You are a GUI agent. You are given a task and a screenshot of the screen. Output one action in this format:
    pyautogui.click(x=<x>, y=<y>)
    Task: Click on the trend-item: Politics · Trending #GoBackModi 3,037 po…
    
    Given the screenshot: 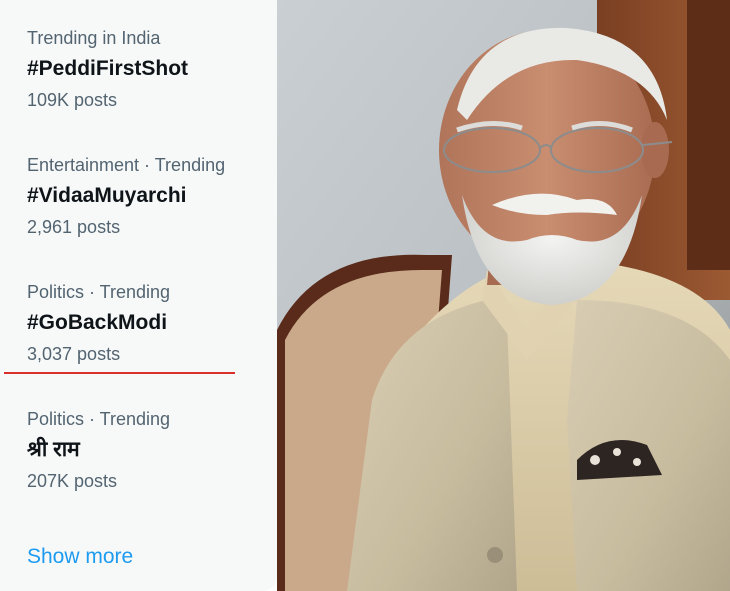 What is the action you would take?
    pyautogui.click(x=149, y=323)
    